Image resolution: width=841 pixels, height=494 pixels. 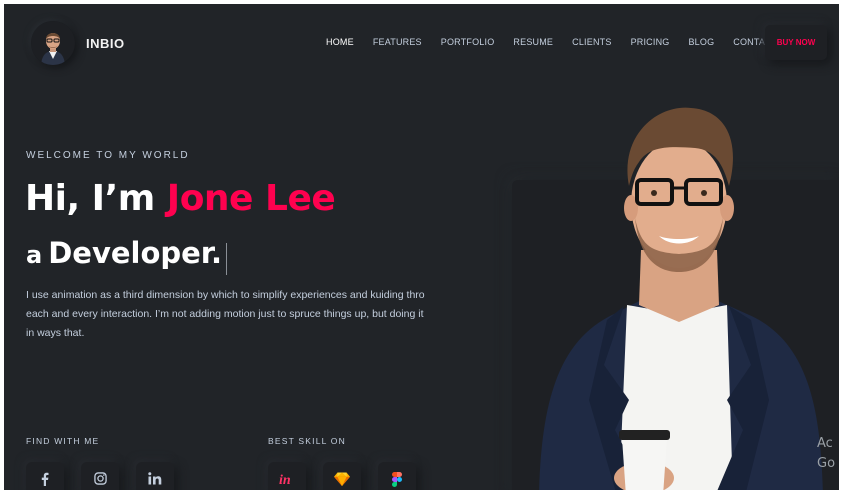 What do you see at coordinates (96, 198) in the screenshot?
I see `greeting-text: Hi, I’m` at bounding box center [96, 198].